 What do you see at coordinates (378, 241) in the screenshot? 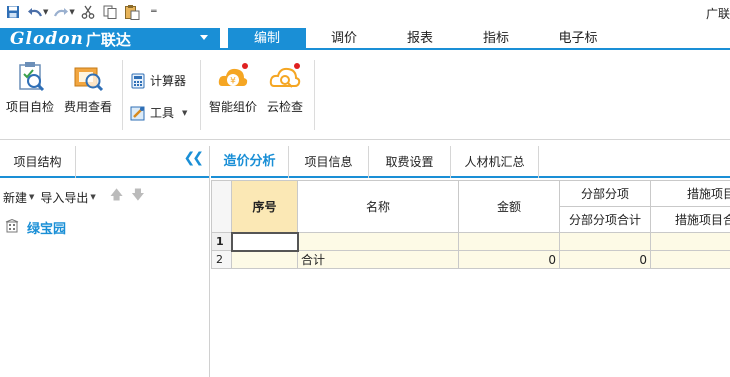
I see `cell-name` at bounding box center [378, 241].